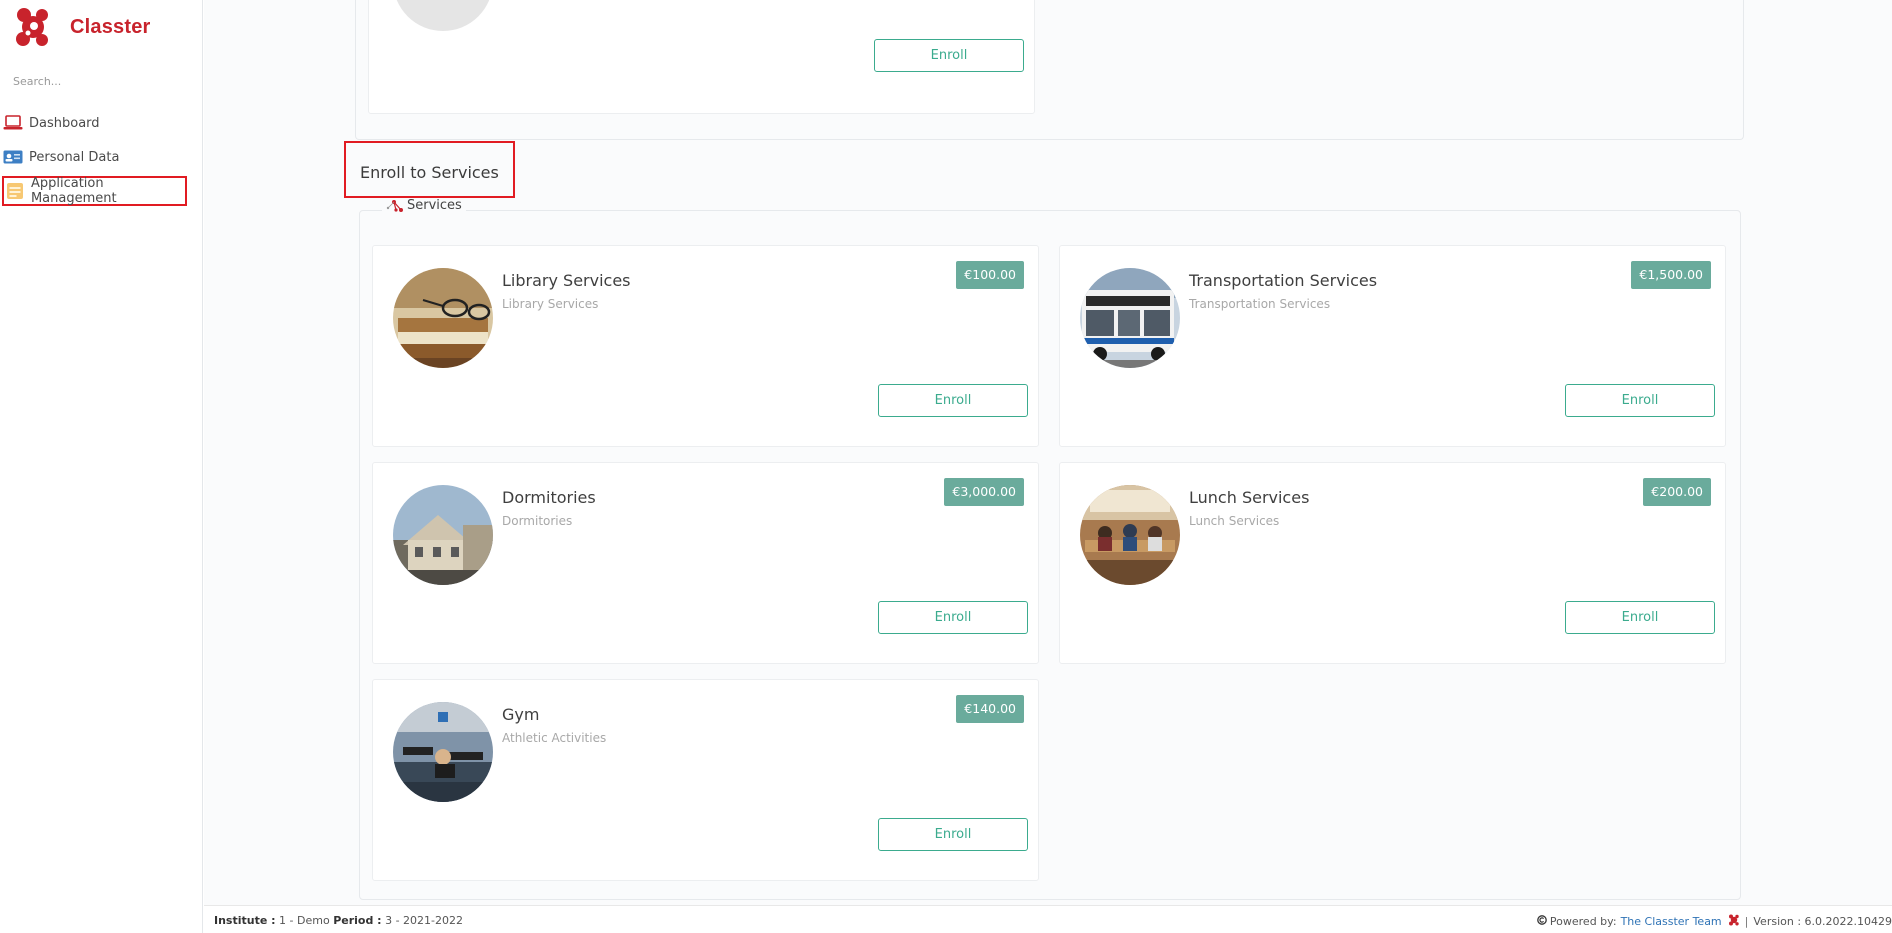 This screenshot has width=1892, height=933. Describe the element at coordinates (103, 81) in the screenshot. I see `search-input` at that location.